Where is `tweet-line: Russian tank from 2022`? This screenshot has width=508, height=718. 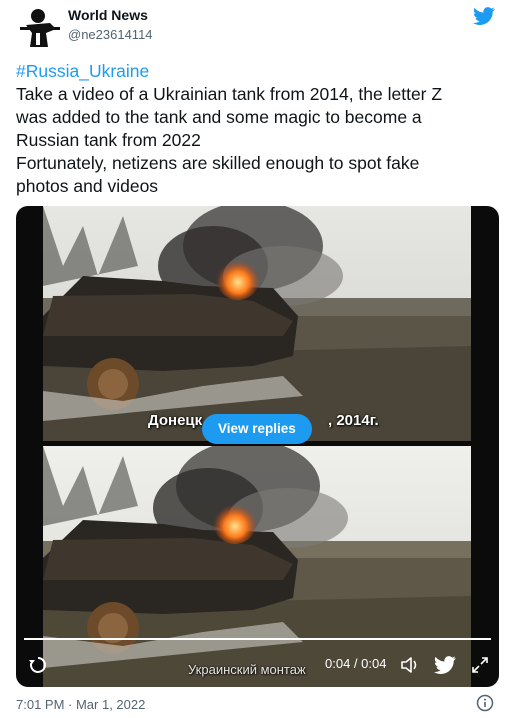
tweet-line: Russian tank from 2022 is located at coordinates (108, 140).